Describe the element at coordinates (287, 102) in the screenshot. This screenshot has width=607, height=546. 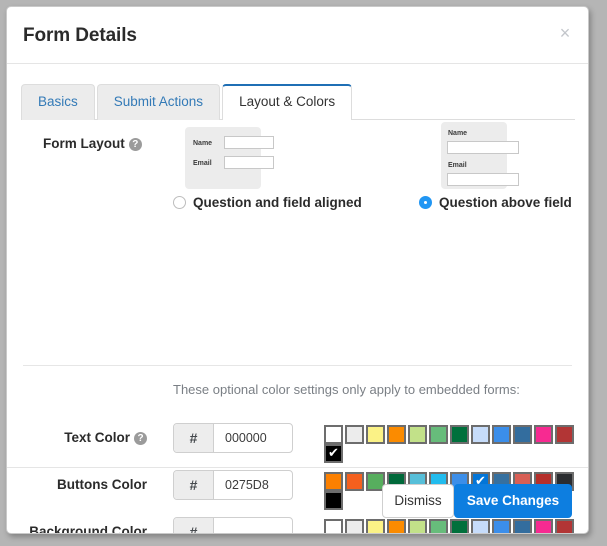
I see `tab-layout-colors: Layout & Colors` at that location.